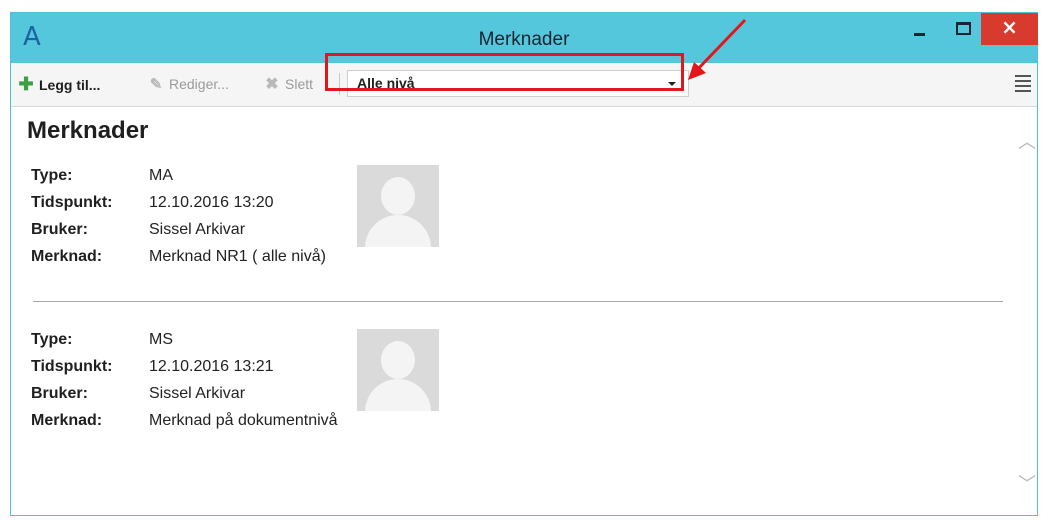 Image resolution: width=1048 pixels, height=520 pixels. What do you see at coordinates (211, 366) in the screenshot?
I see `time-value: 12.10.2016 13:21` at bounding box center [211, 366].